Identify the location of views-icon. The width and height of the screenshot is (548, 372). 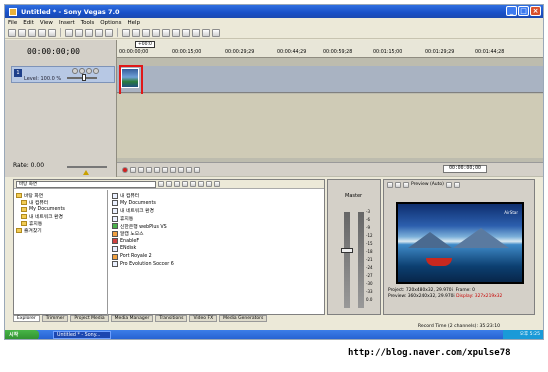
(217, 184).